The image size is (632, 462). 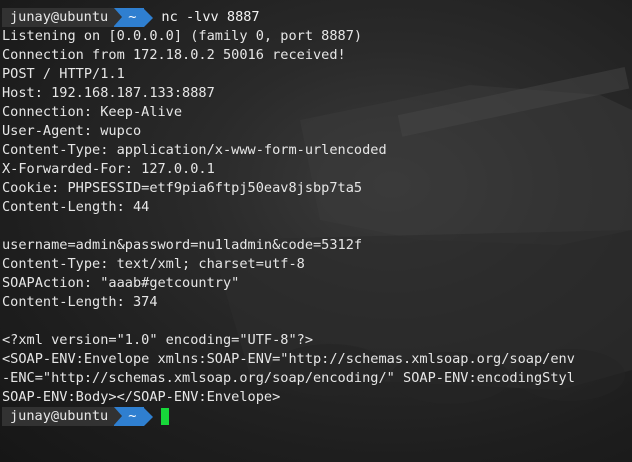 What do you see at coordinates (317, 17) in the screenshot?
I see `prompt-line-command: junay@ubuntu ~ nc -lvv 8887` at bounding box center [317, 17].